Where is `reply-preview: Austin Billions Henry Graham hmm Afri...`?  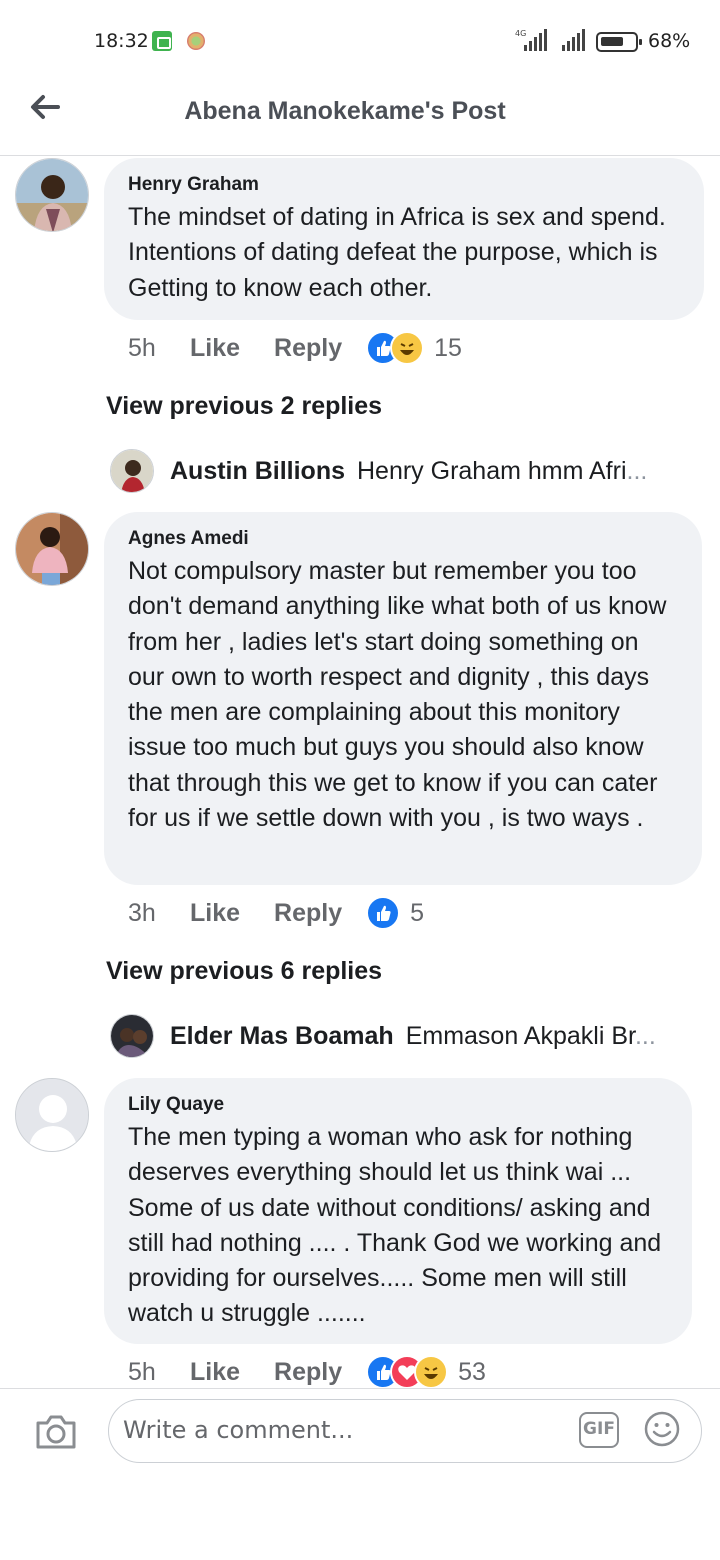 reply-preview: Austin Billions Henry Graham hmm Afri... is located at coordinates (400, 471).